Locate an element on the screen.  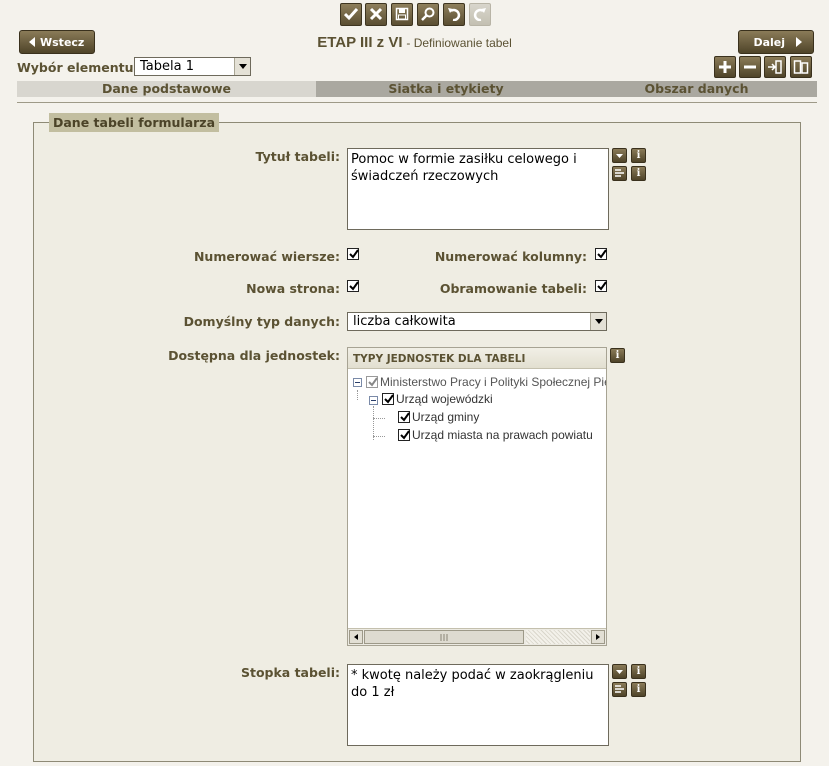
title-format-button is located at coordinates (619, 173).